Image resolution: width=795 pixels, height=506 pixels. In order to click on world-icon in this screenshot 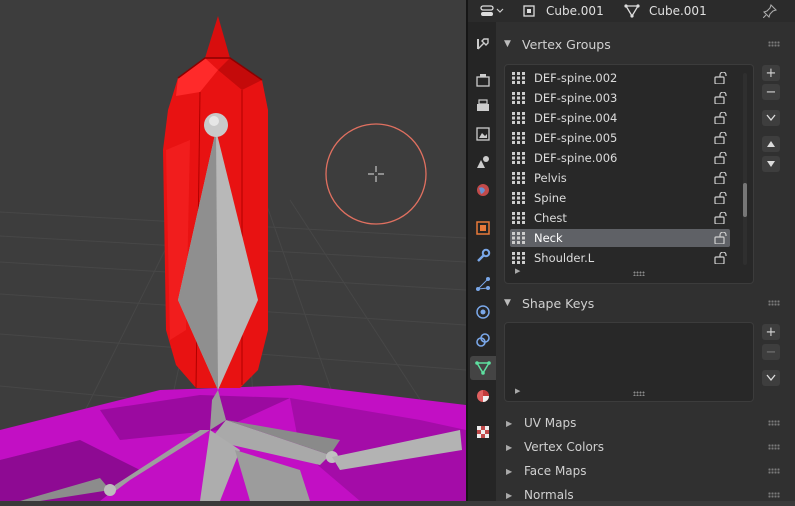, I will do `click(483, 190)`.